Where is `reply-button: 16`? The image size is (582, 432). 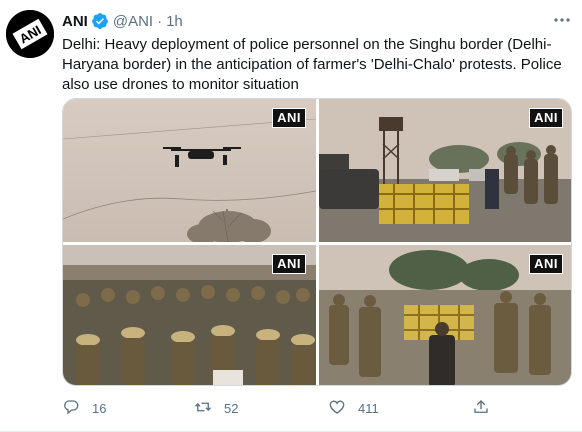 reply-button: 16 is located at coordinates (84, 408).